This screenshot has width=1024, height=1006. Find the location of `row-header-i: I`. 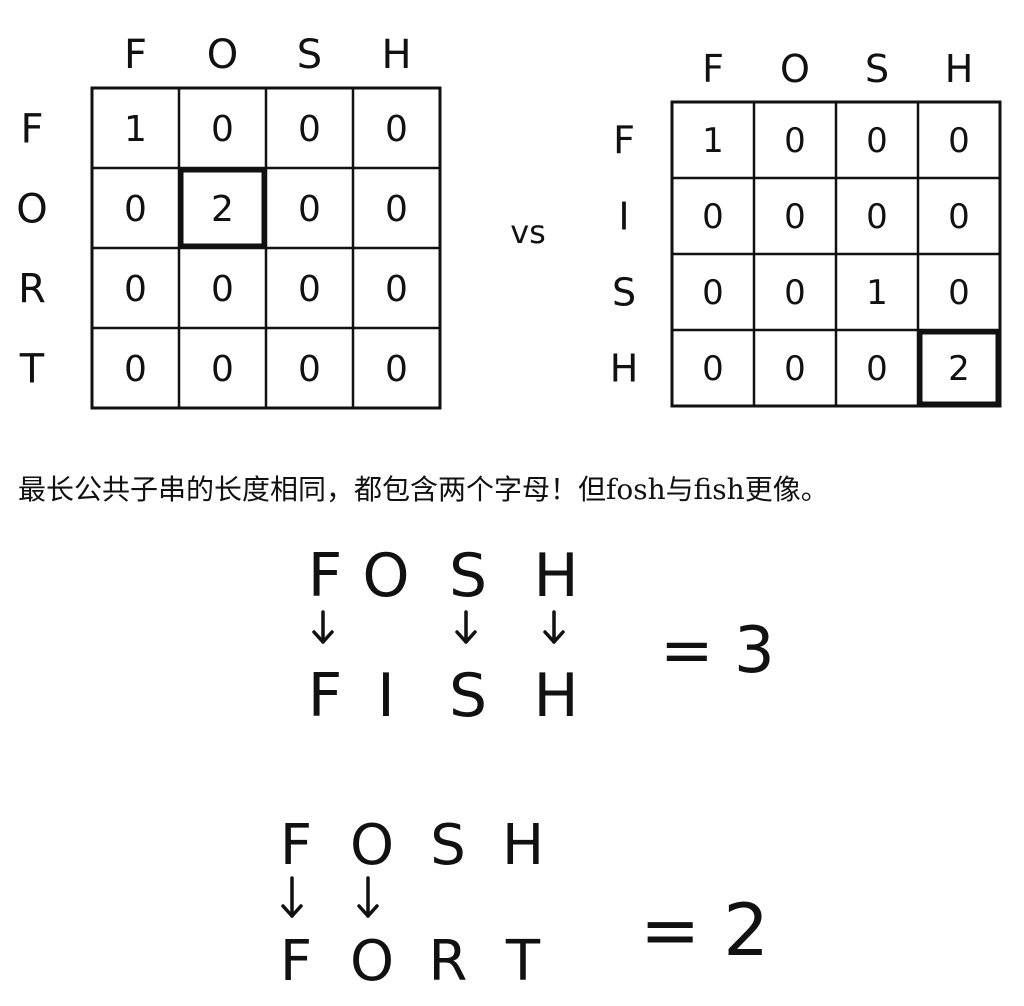

row-header-i: I is located at coordinates (623, 217).